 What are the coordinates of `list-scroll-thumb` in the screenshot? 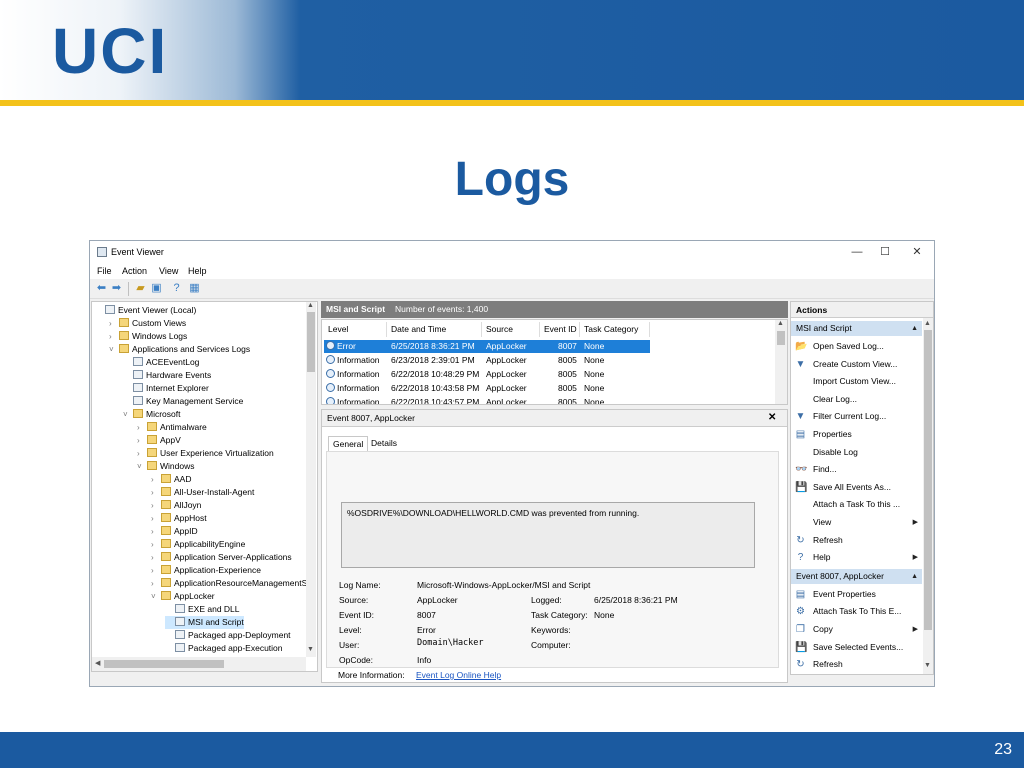 It's located at (781, 338).